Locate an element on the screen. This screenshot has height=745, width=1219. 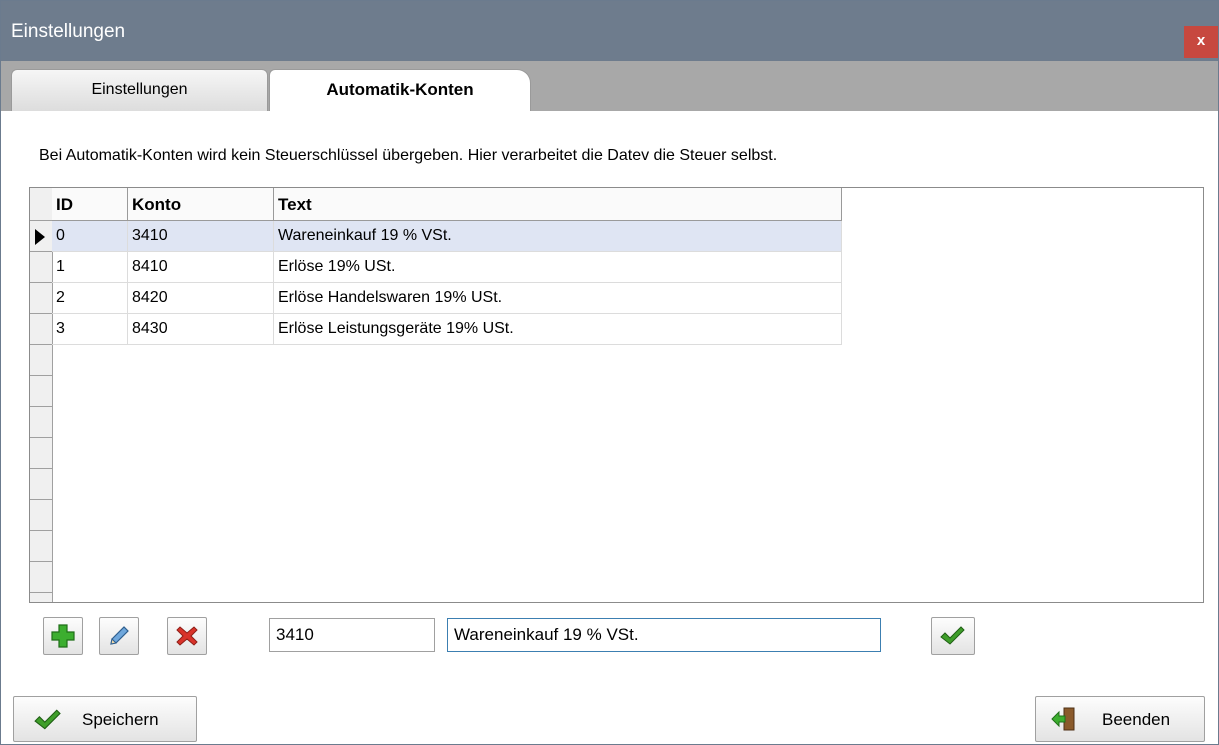
plus-icon is located at coordinates (63, 636).